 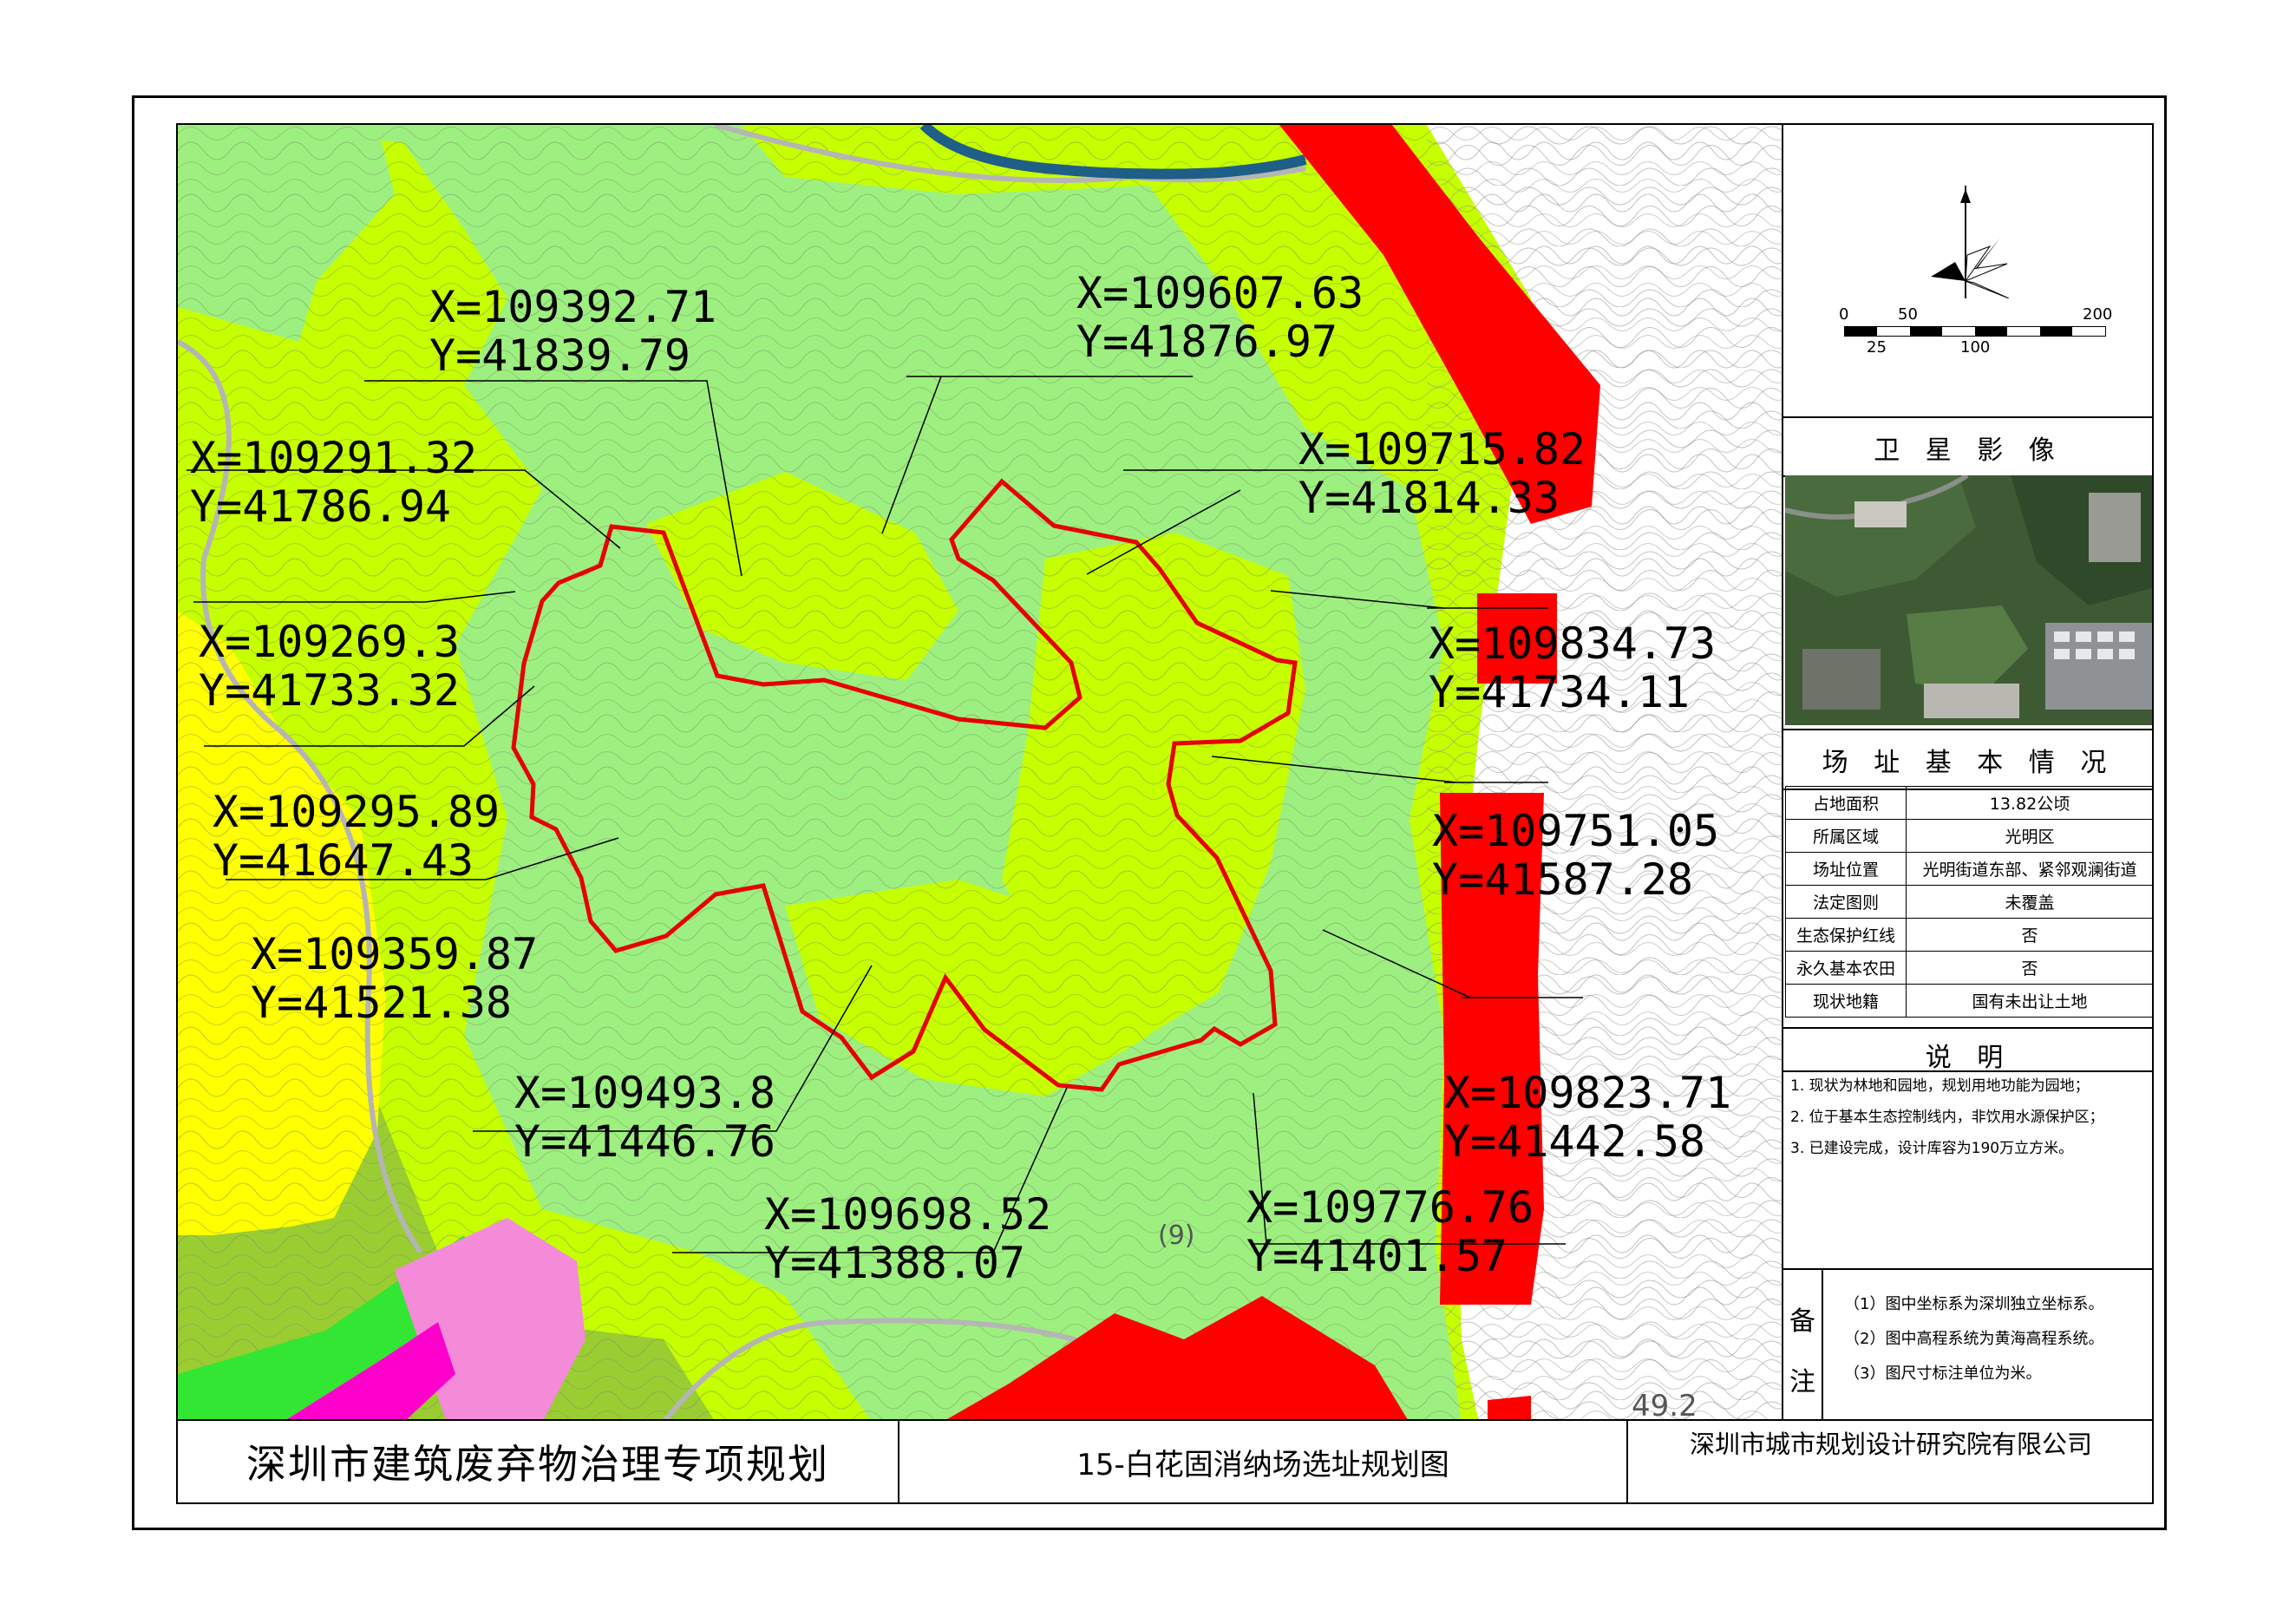 What do you see at coordinates (330, 690) in the screenshot?
I see `coord-y: Y=41733.32` at bounding box center [330, 690].